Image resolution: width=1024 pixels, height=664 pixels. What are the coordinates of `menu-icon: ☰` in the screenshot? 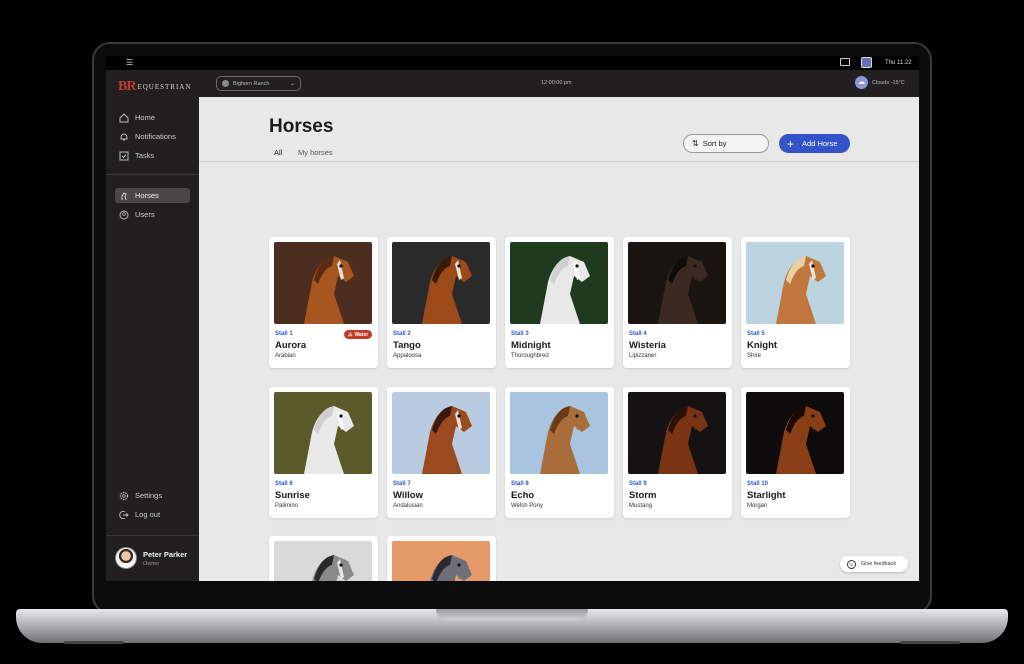 It's located at (129, 62).